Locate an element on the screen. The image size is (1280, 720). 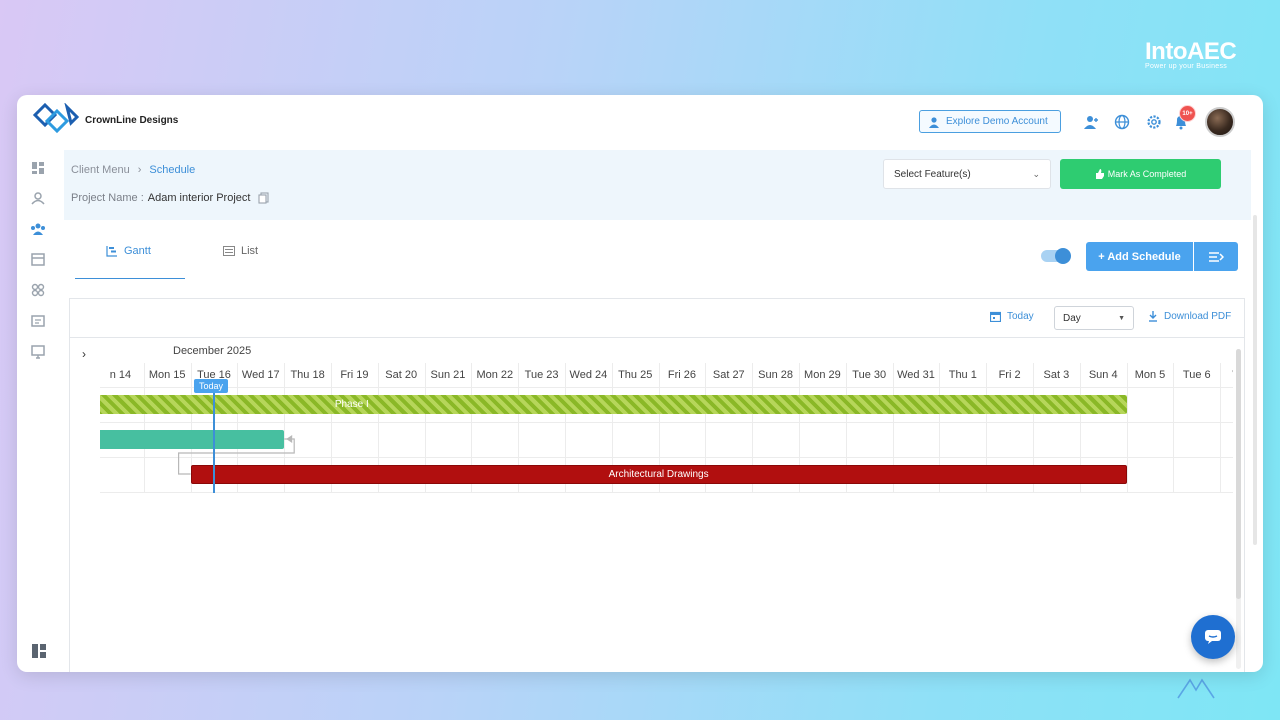
download-icon is located at coordinates (1153, 316).